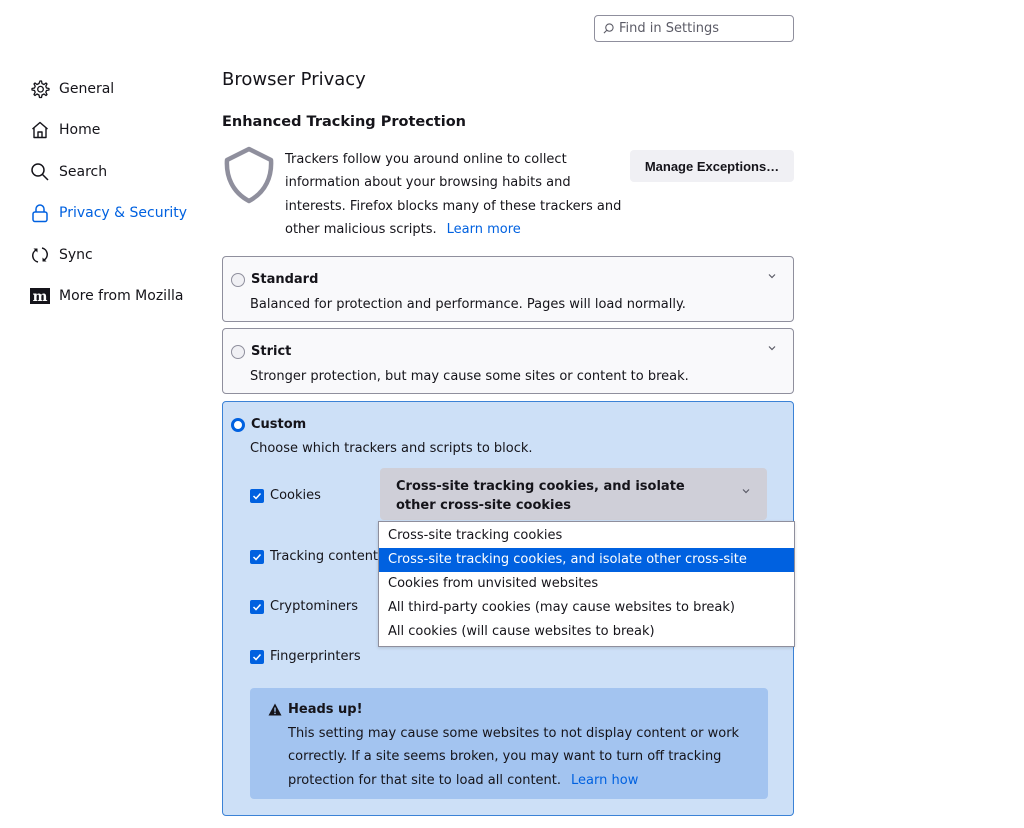  I want to click on find-in-settings-input: Find in Settings, so click(694, 28).